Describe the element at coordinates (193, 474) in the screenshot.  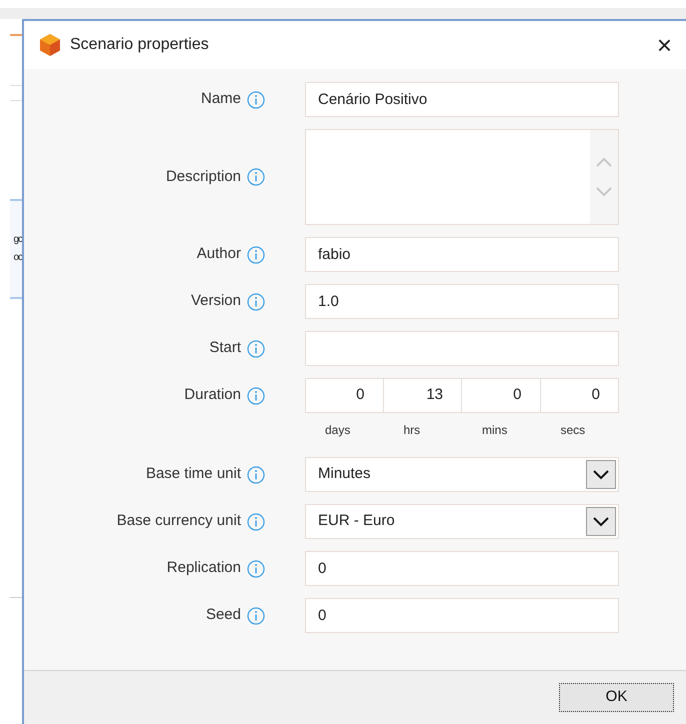
I see `field-label: Base time unit` at that location.